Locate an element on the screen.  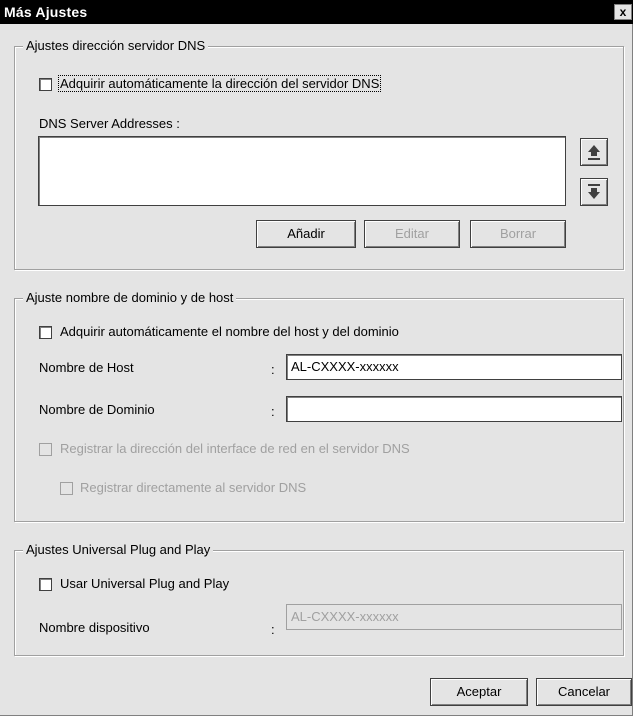
dns-addresses-list is located at coordinates (302, 171).